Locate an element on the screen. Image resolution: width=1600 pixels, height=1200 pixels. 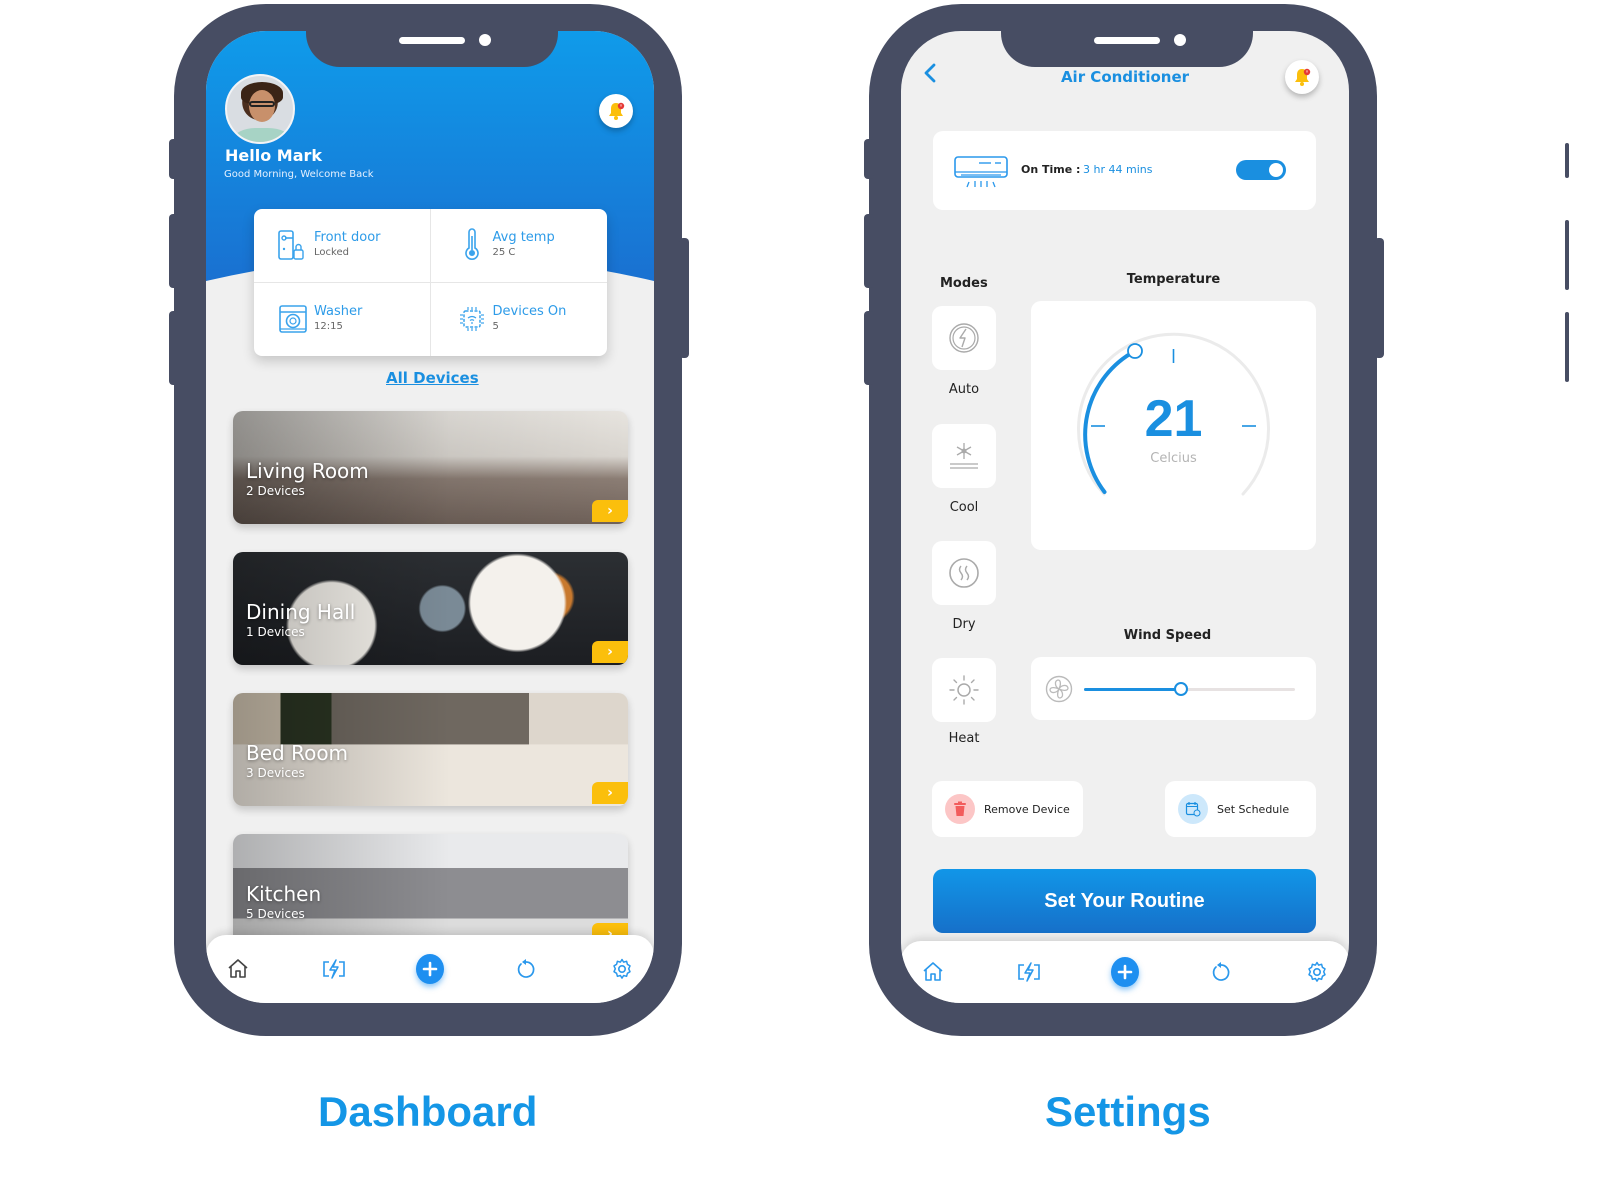
set-schedule-button: Set Schedule is located at coordinates (1240, 809).